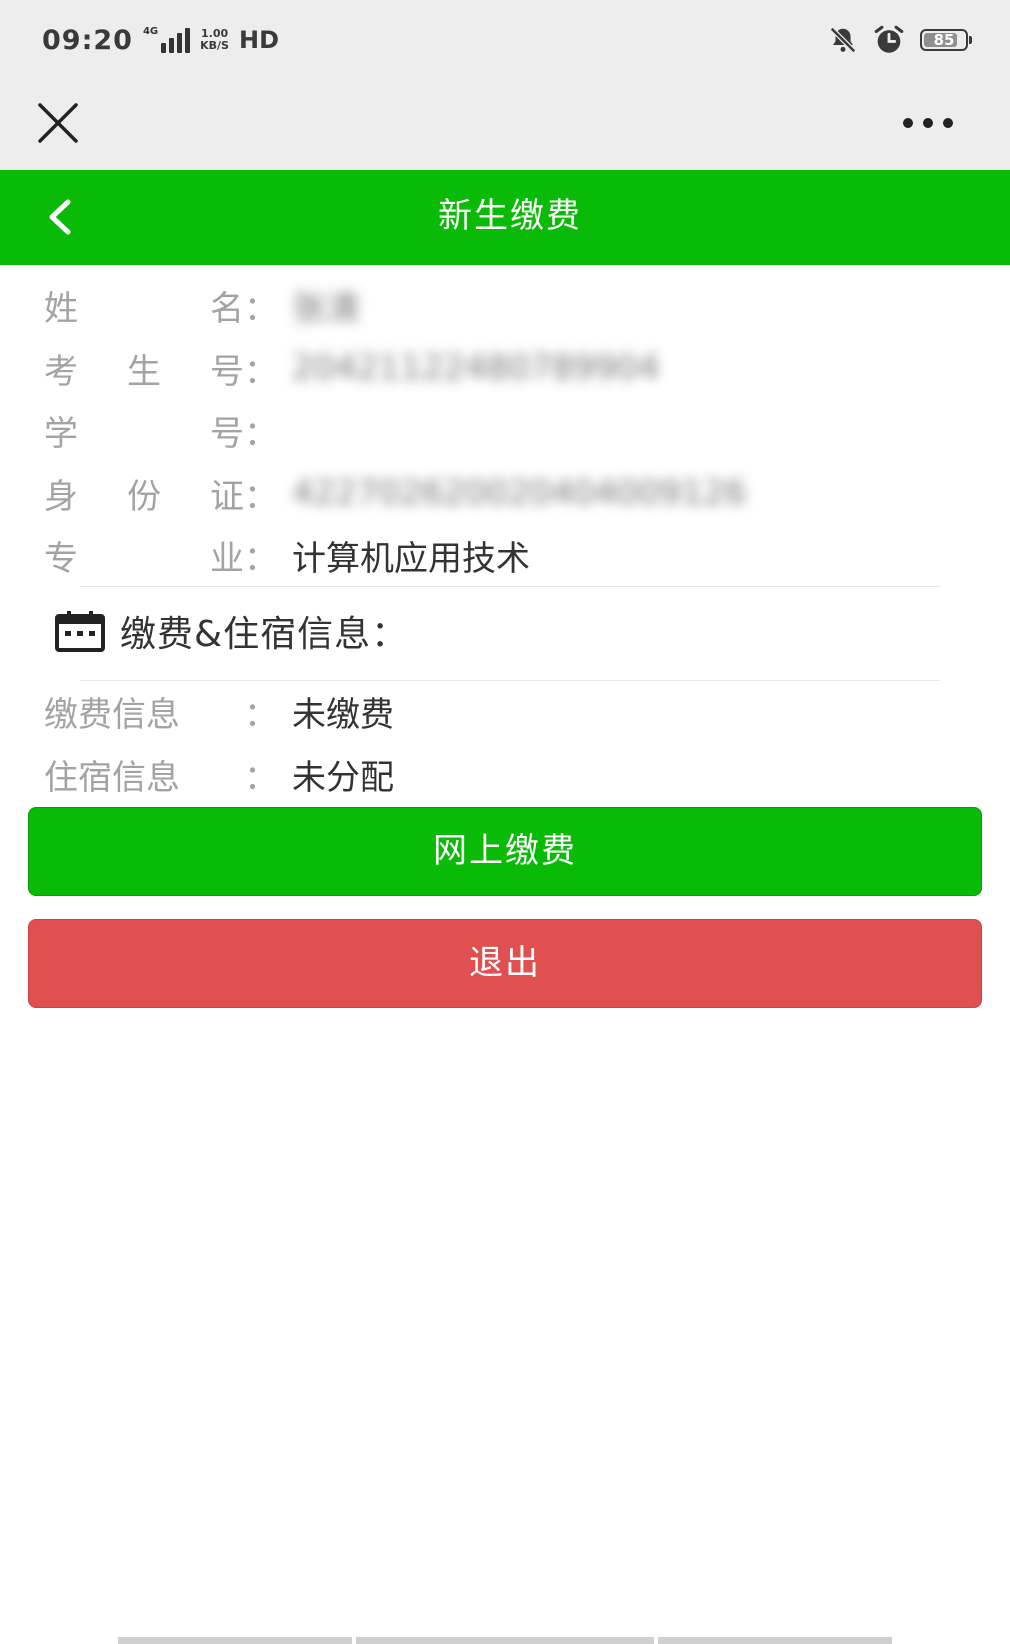 This screenshot has width=1010, height=1644. I want to click on page-header: 新生缴费, so click(505, 217).